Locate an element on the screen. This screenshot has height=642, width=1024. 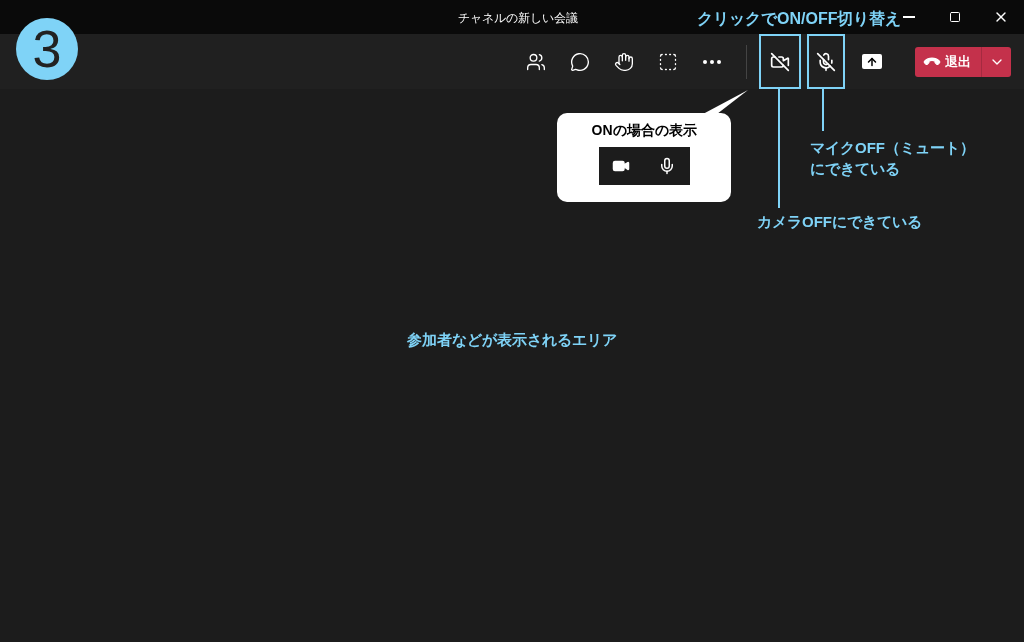
camera-toggle-button is located at coordinates (780, 61).